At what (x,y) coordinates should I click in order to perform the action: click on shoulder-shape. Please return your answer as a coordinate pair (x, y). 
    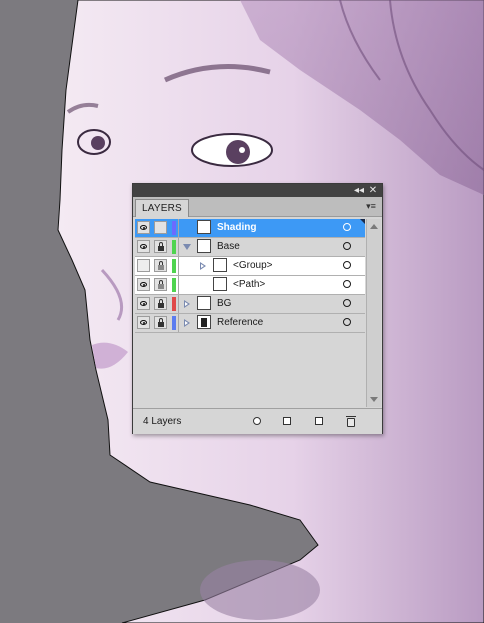
    Looking at the image, I should click on (260, 590).